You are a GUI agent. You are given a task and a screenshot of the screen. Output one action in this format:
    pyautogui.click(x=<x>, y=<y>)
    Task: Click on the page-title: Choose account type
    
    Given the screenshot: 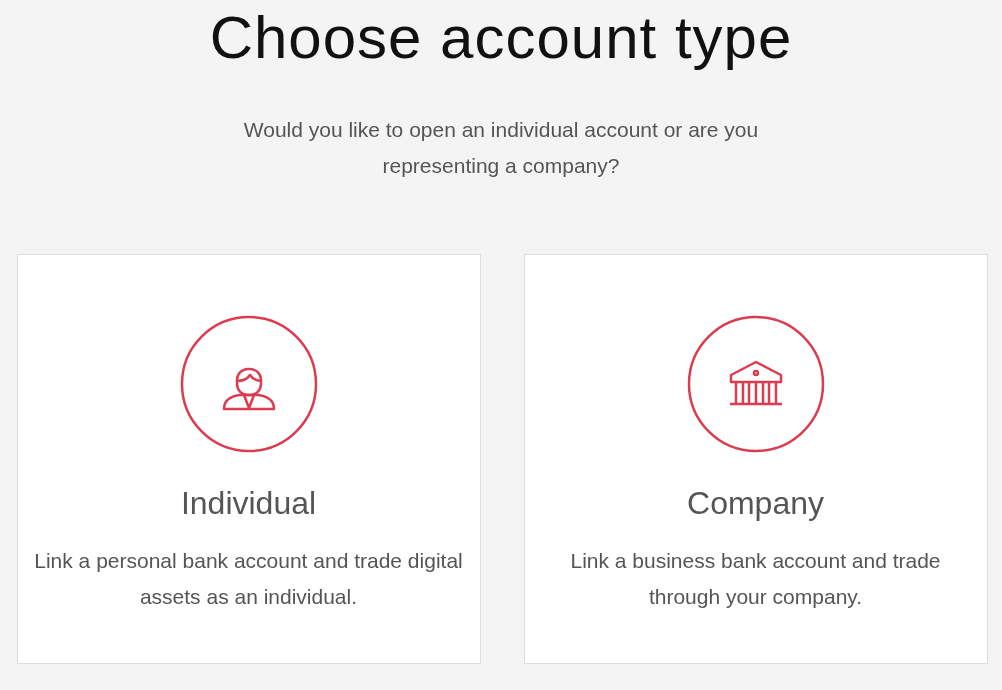 What is the action you would take?
    pyautogui.click(x=501, y=38)
    